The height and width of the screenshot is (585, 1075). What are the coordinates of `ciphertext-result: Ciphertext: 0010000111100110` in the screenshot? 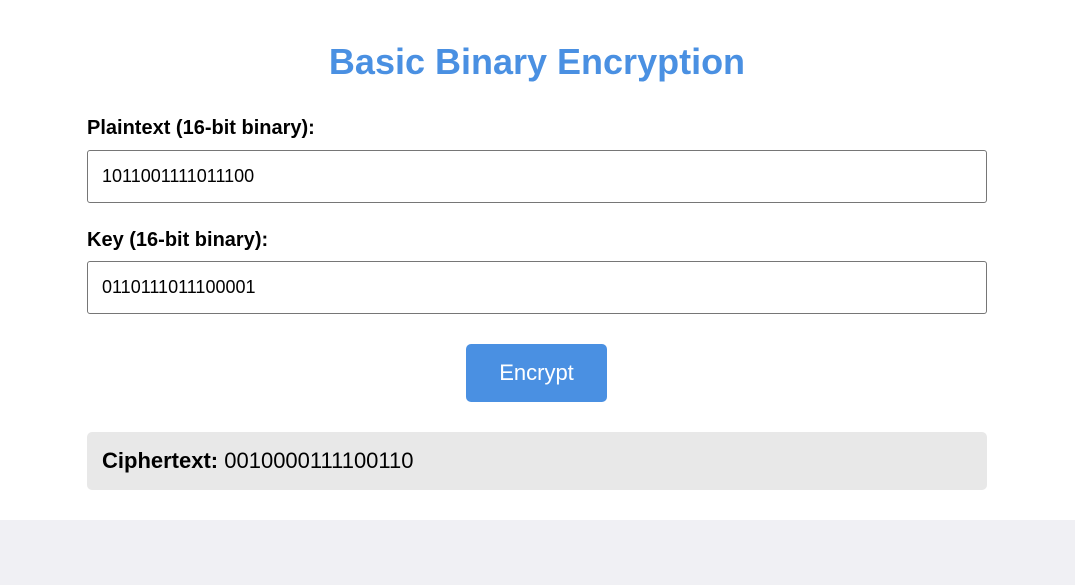 It's located at (537, 461).